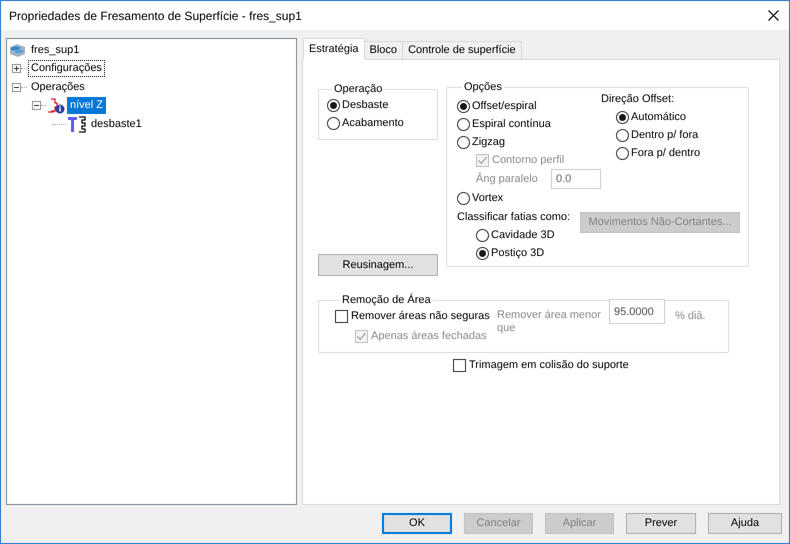 The height and width of the screenshot is (544, 790). What do you see at coordinates (549, 321) in the screenshot?
I see `field-label: Remover área menor que` at bounding box center [549, 321].